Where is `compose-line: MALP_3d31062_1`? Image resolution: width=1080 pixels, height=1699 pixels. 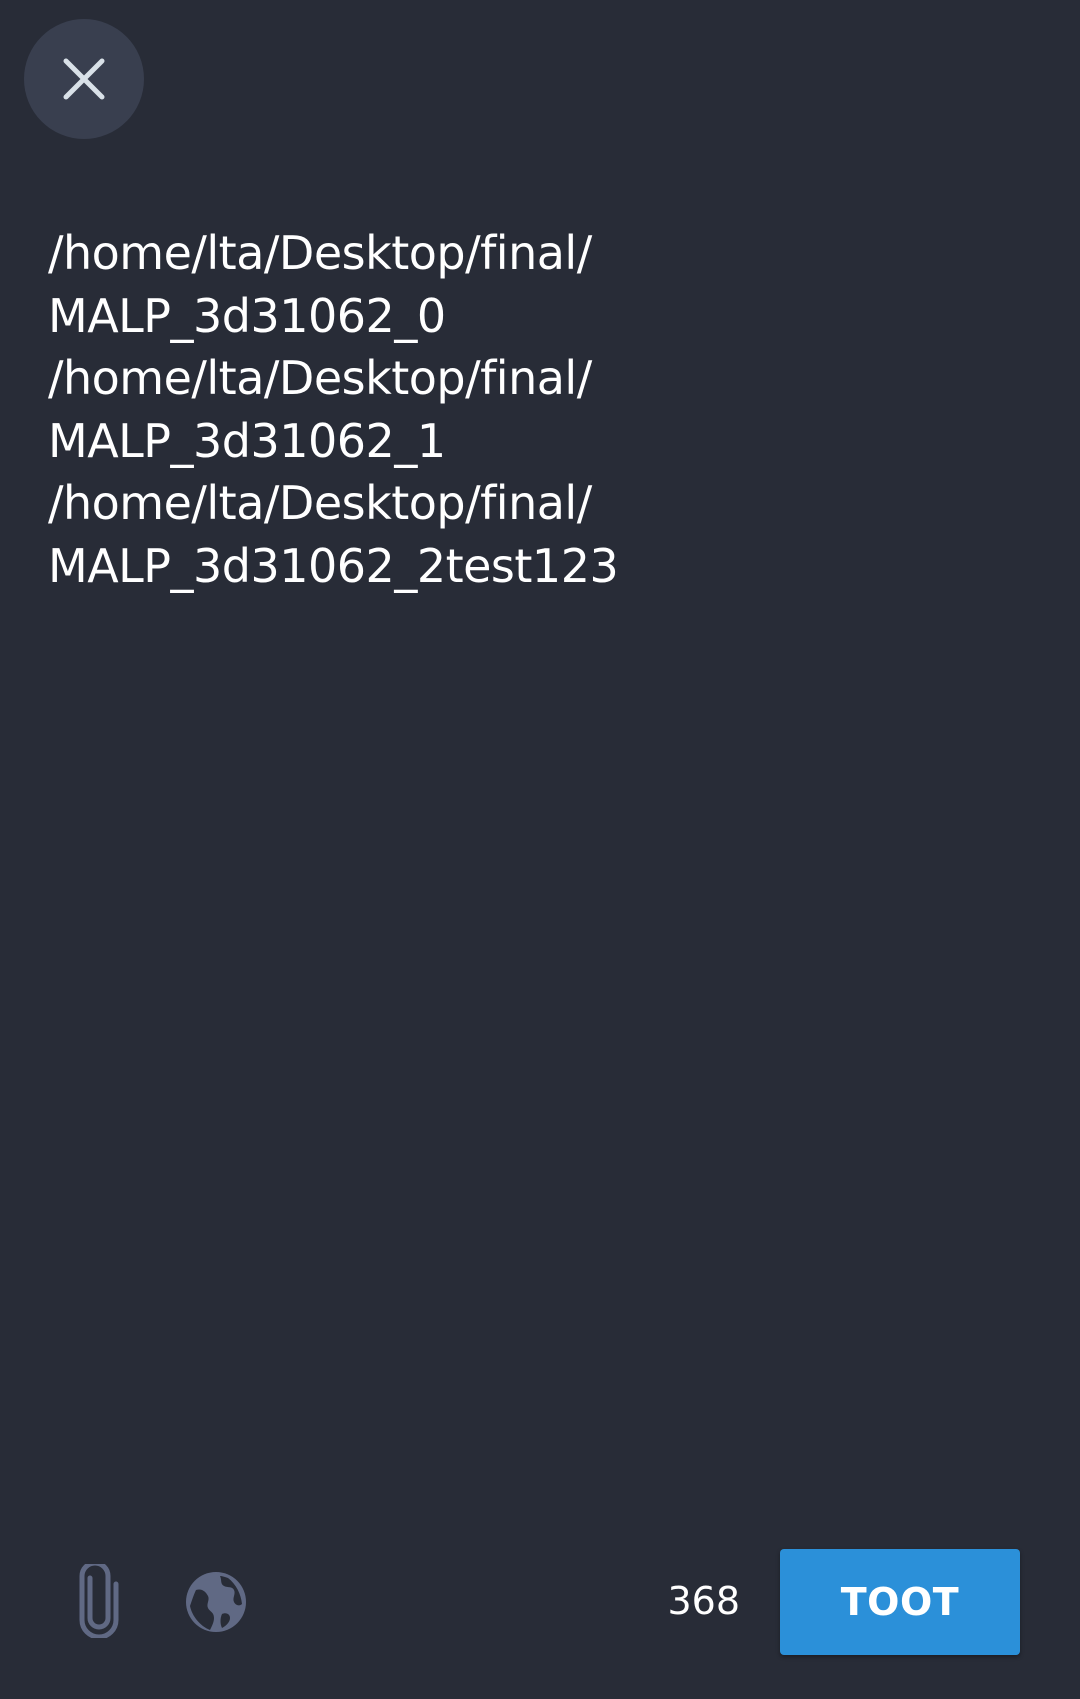
compose-line: MALP_3d31062_1 is located at coordinates (247, 440).